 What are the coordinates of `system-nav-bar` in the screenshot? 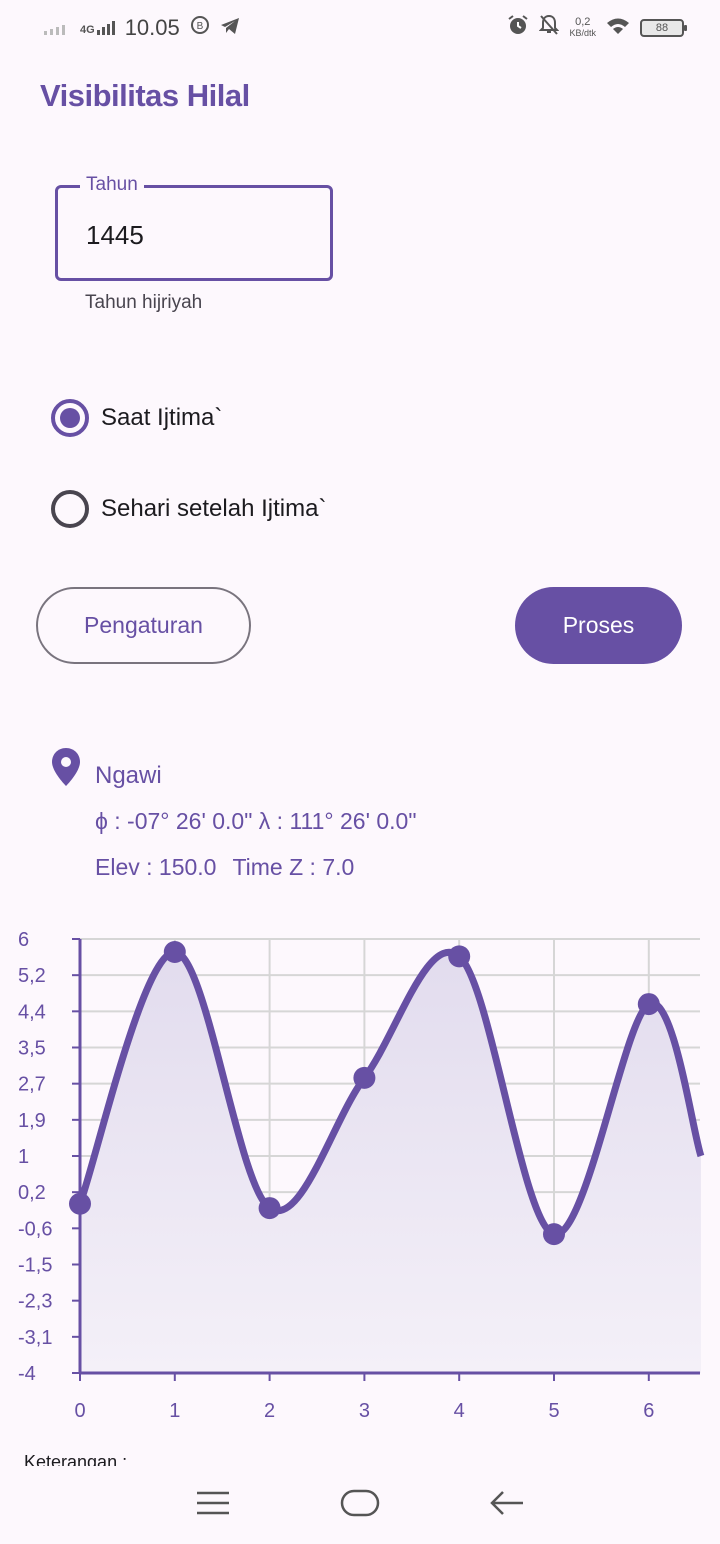 It's located at (360, 1505).